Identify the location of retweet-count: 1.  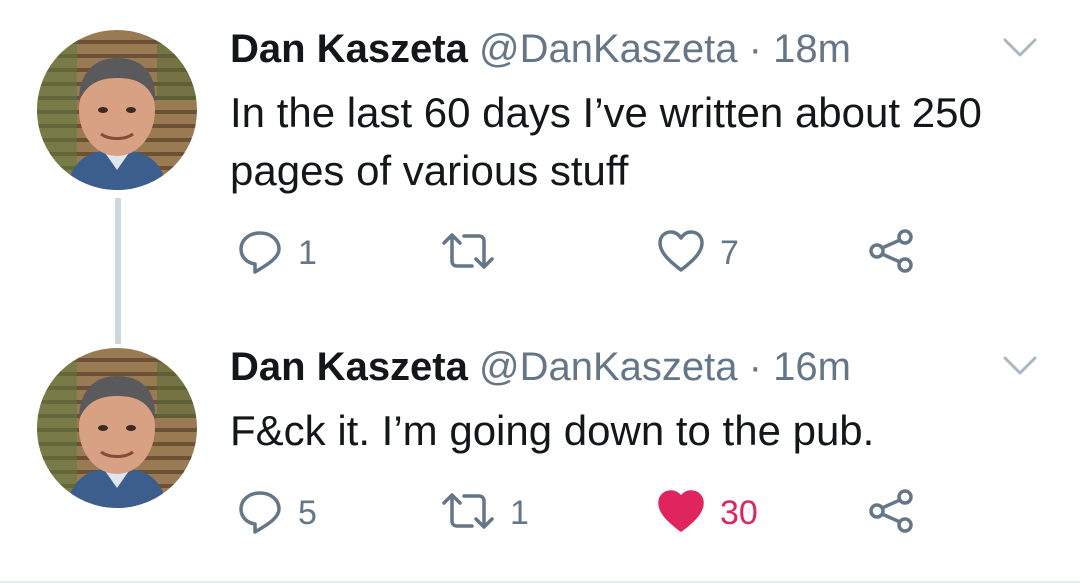
(519, 512).